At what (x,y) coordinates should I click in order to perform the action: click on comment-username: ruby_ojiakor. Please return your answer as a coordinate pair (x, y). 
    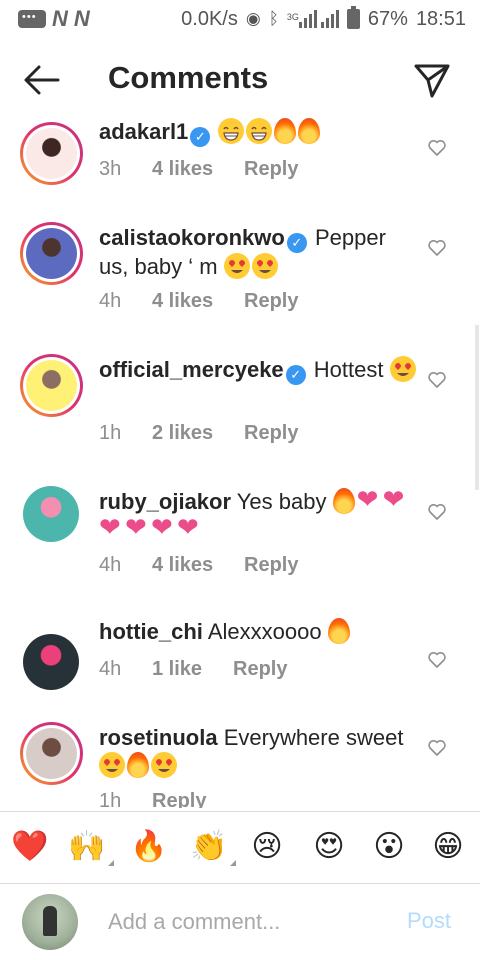
    Looking at the image, I should click on (165, 501).